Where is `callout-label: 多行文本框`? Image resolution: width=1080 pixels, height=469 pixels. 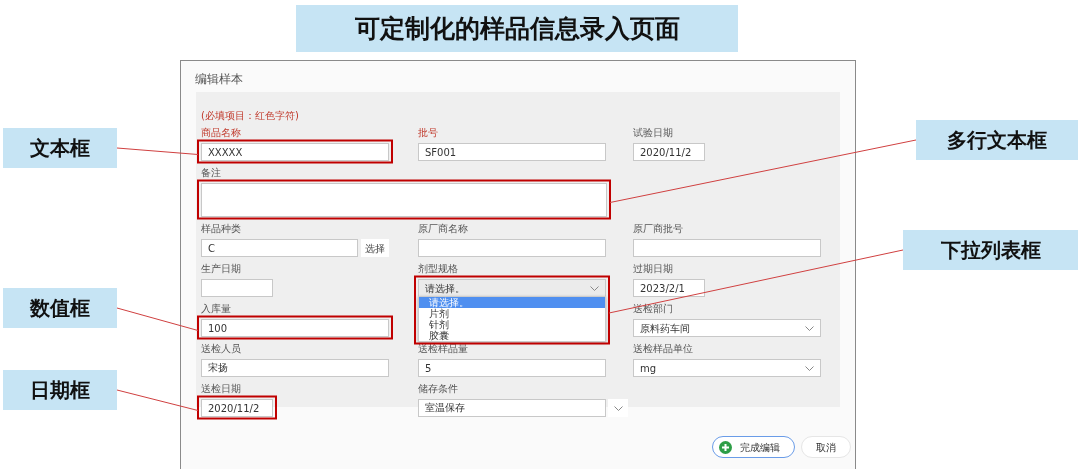 callout-label: 多行文本框 is located at coordinates (997, 140).